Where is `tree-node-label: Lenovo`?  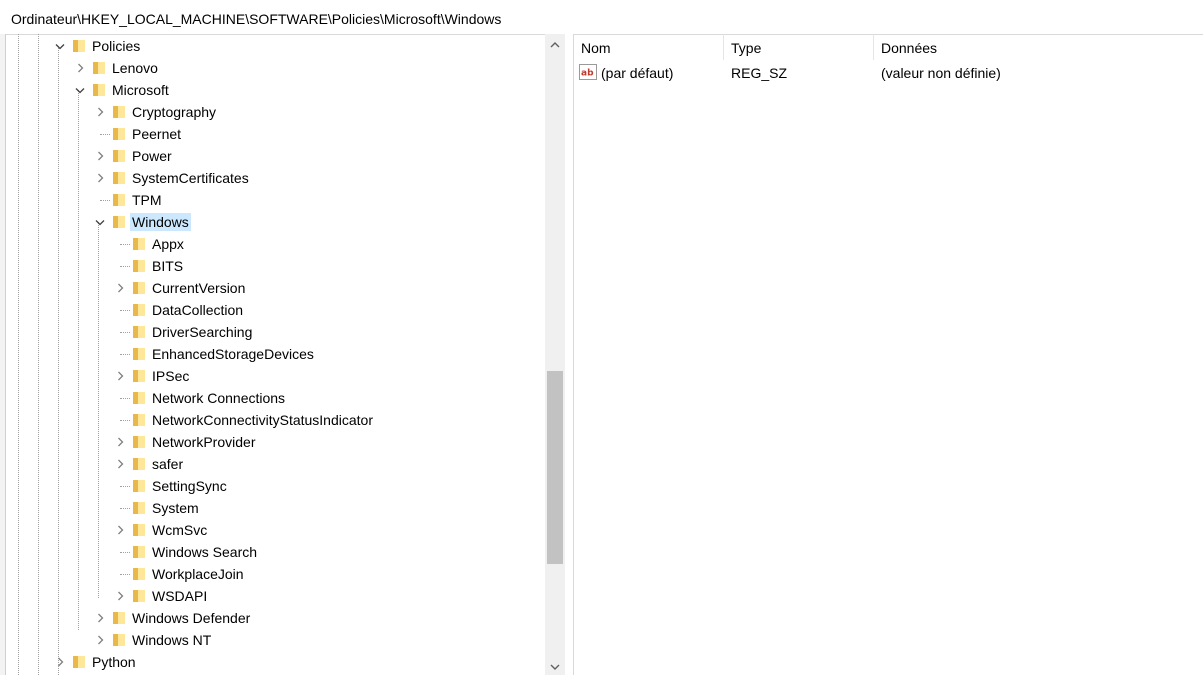
tree-node-label: Lenovo is located at coordinates (135, 68).